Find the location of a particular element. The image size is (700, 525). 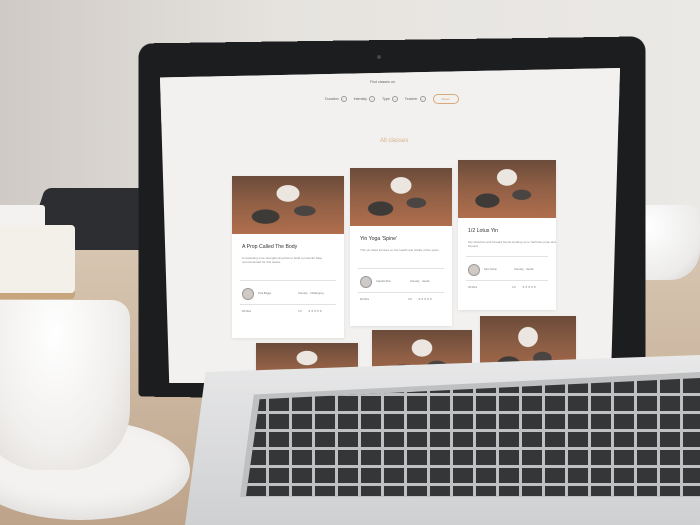

camera-icon is located at coordinates (379, 57).